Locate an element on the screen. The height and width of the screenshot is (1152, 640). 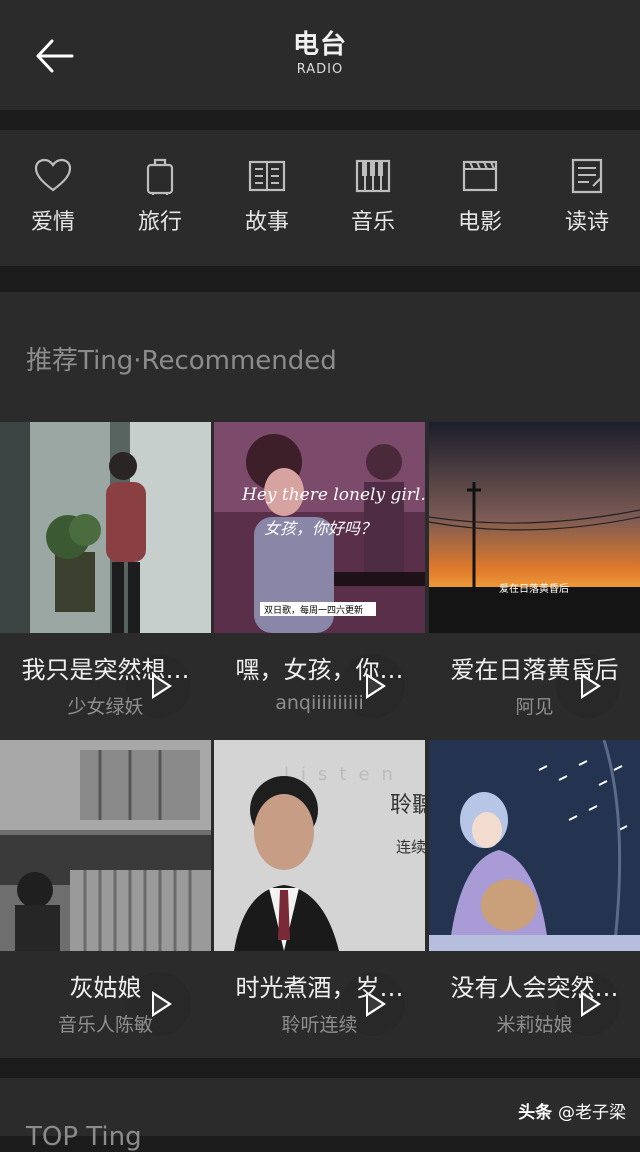
watermark: 头条 @老子梁 is located at coordinates (572, 1110).